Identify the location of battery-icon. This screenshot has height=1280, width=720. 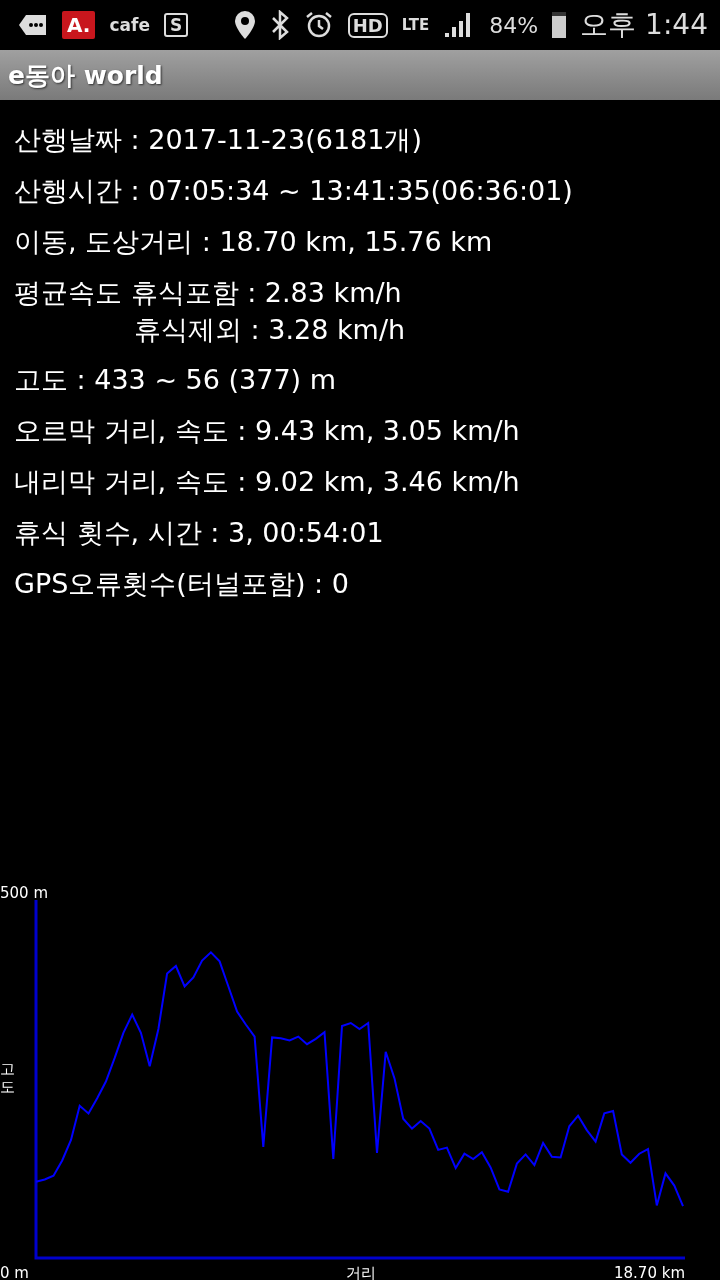
(559, 25).